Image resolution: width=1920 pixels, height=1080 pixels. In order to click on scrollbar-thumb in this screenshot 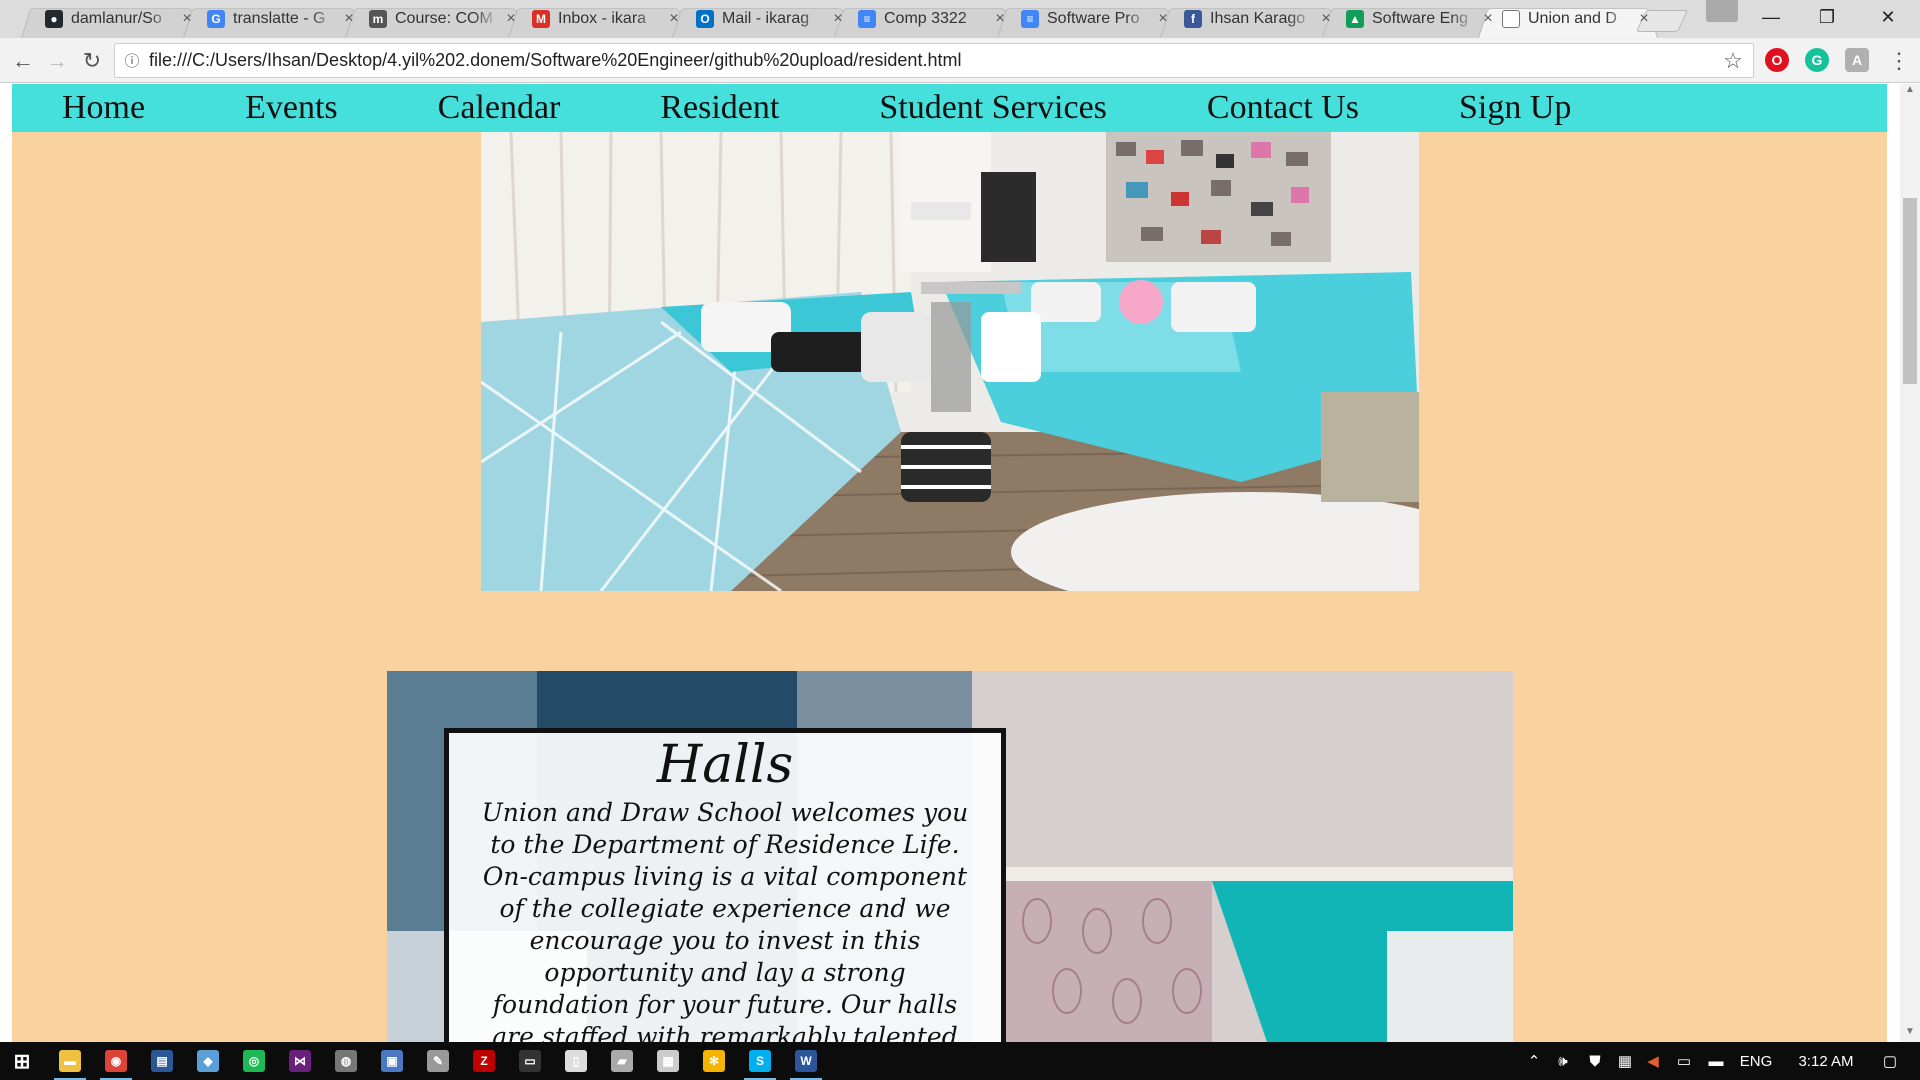, I will do `click(1910, 291)`.